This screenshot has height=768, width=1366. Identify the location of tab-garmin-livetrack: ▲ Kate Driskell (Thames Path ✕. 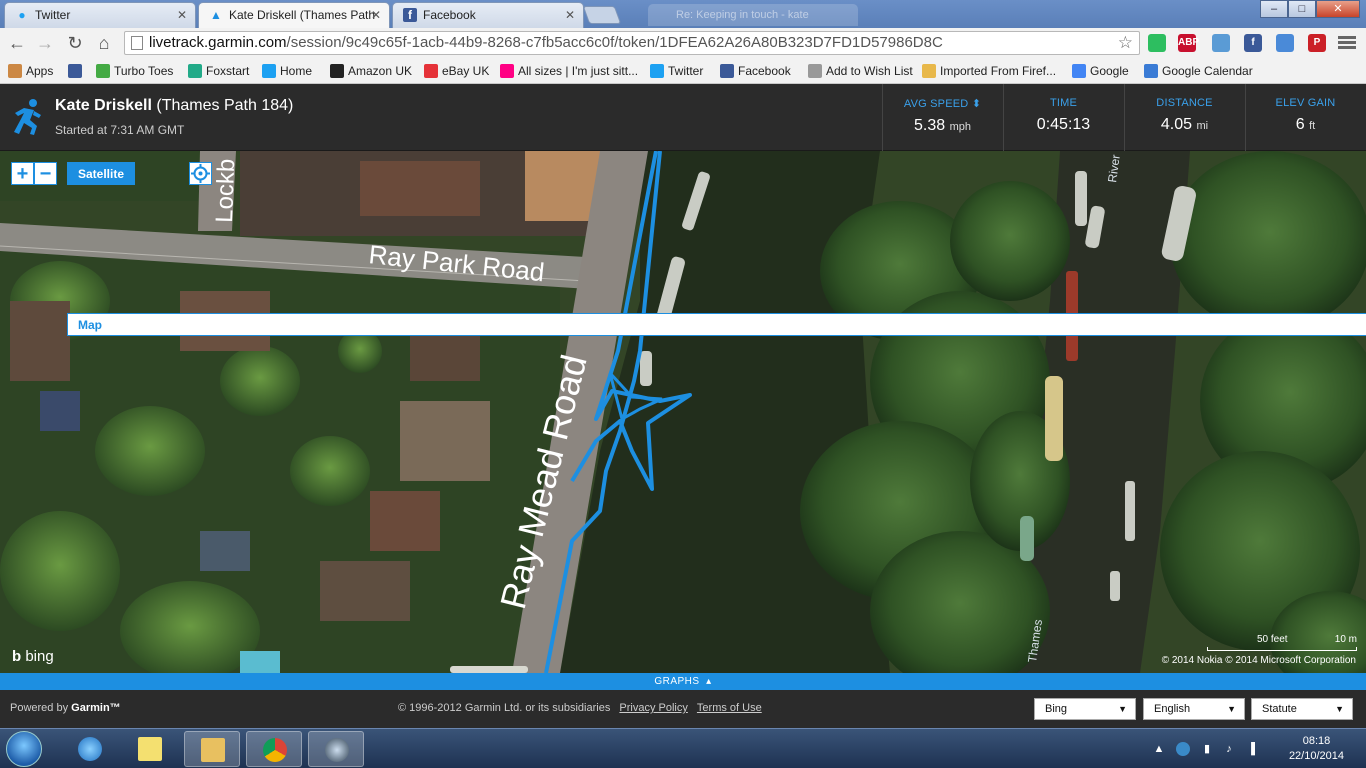
(294, 15).